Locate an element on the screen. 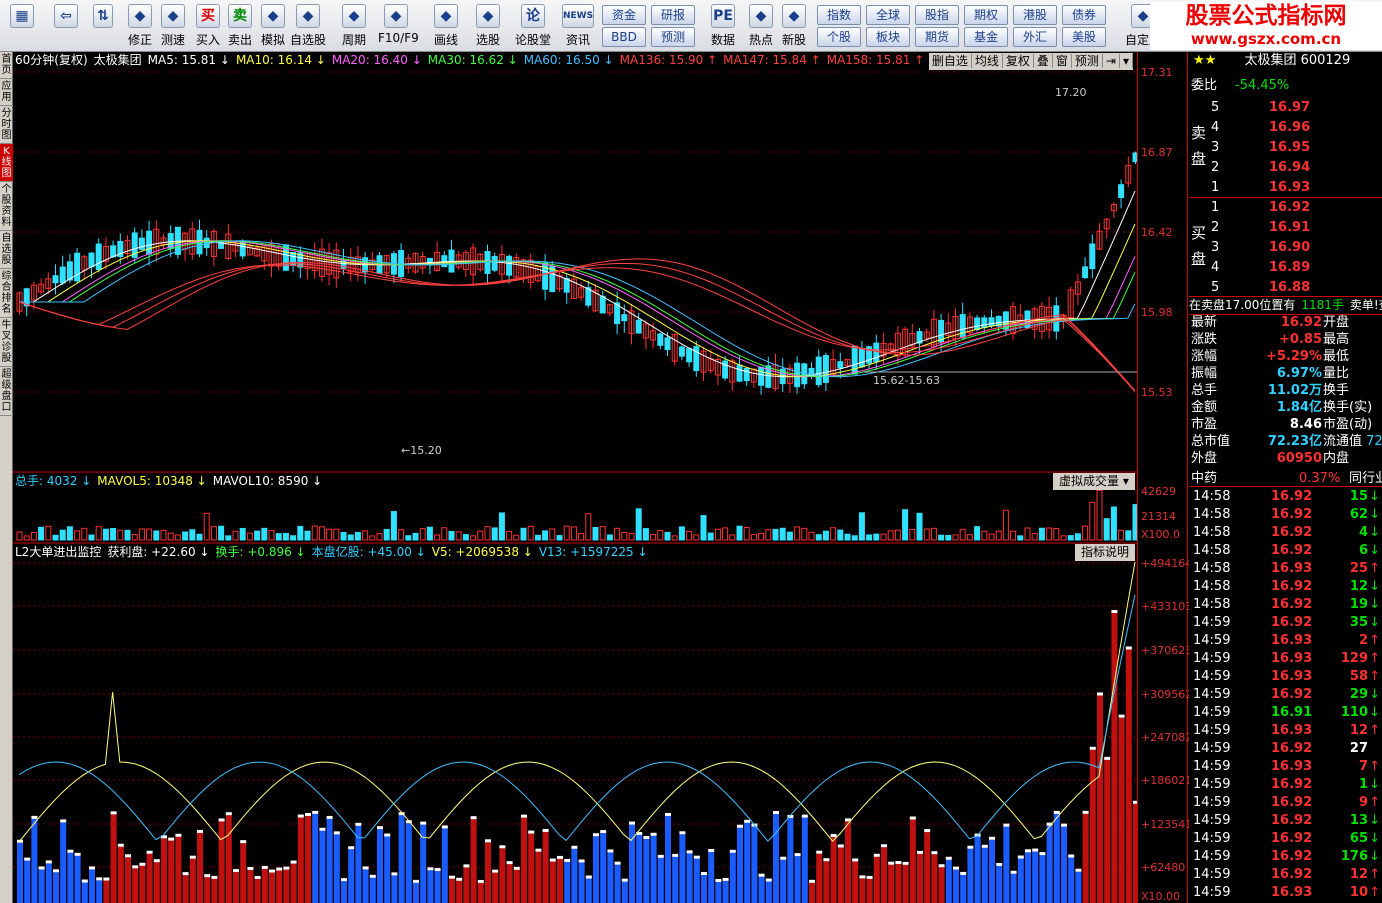 The image size is (1382, 903). side-tab-8: 超级盘口 is located at coordinates (6, 391).